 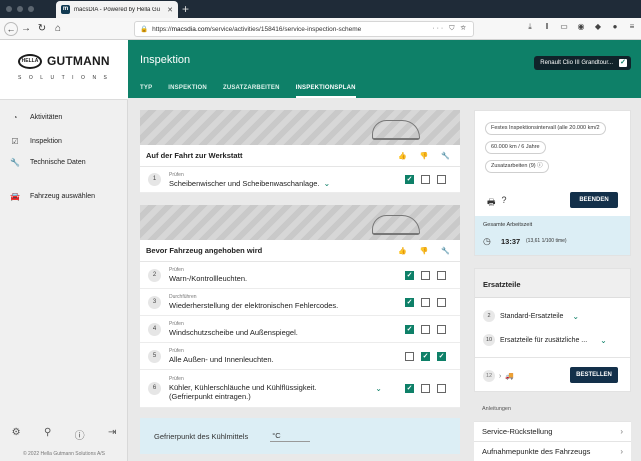 I want to click on settings-icon: ⚙, so click(x=16, y=434).